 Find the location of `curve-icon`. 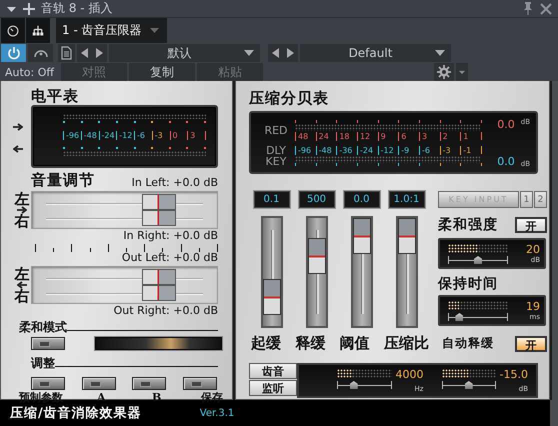

curve-icon is located at coordinates (40, 53).